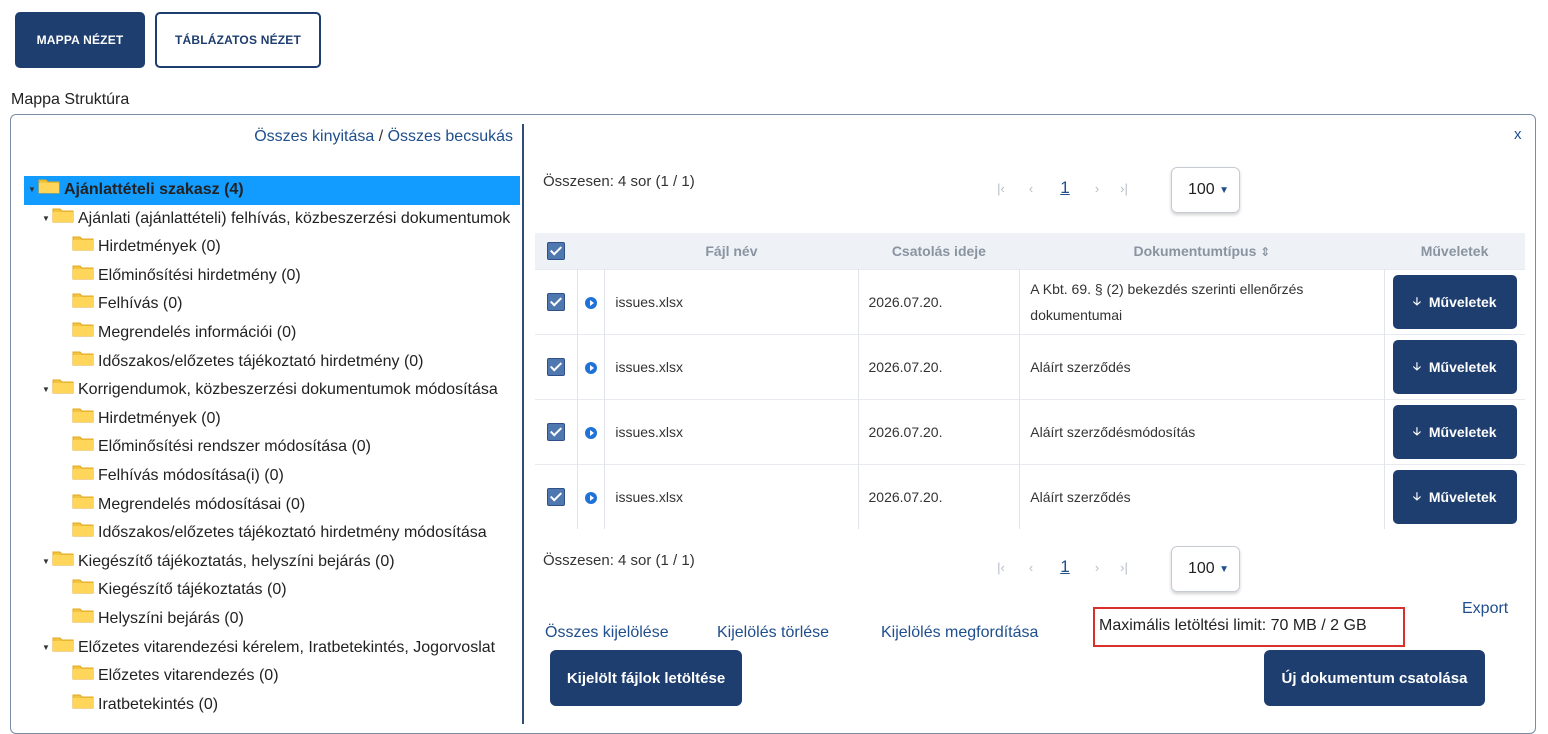 This screenshot has height=734, width=1548. What do you see at coordinates (158, 704) in the screenshot?
I see `tree-node-label: Iratbetekintés (0)` at bounding box center [158, 704].